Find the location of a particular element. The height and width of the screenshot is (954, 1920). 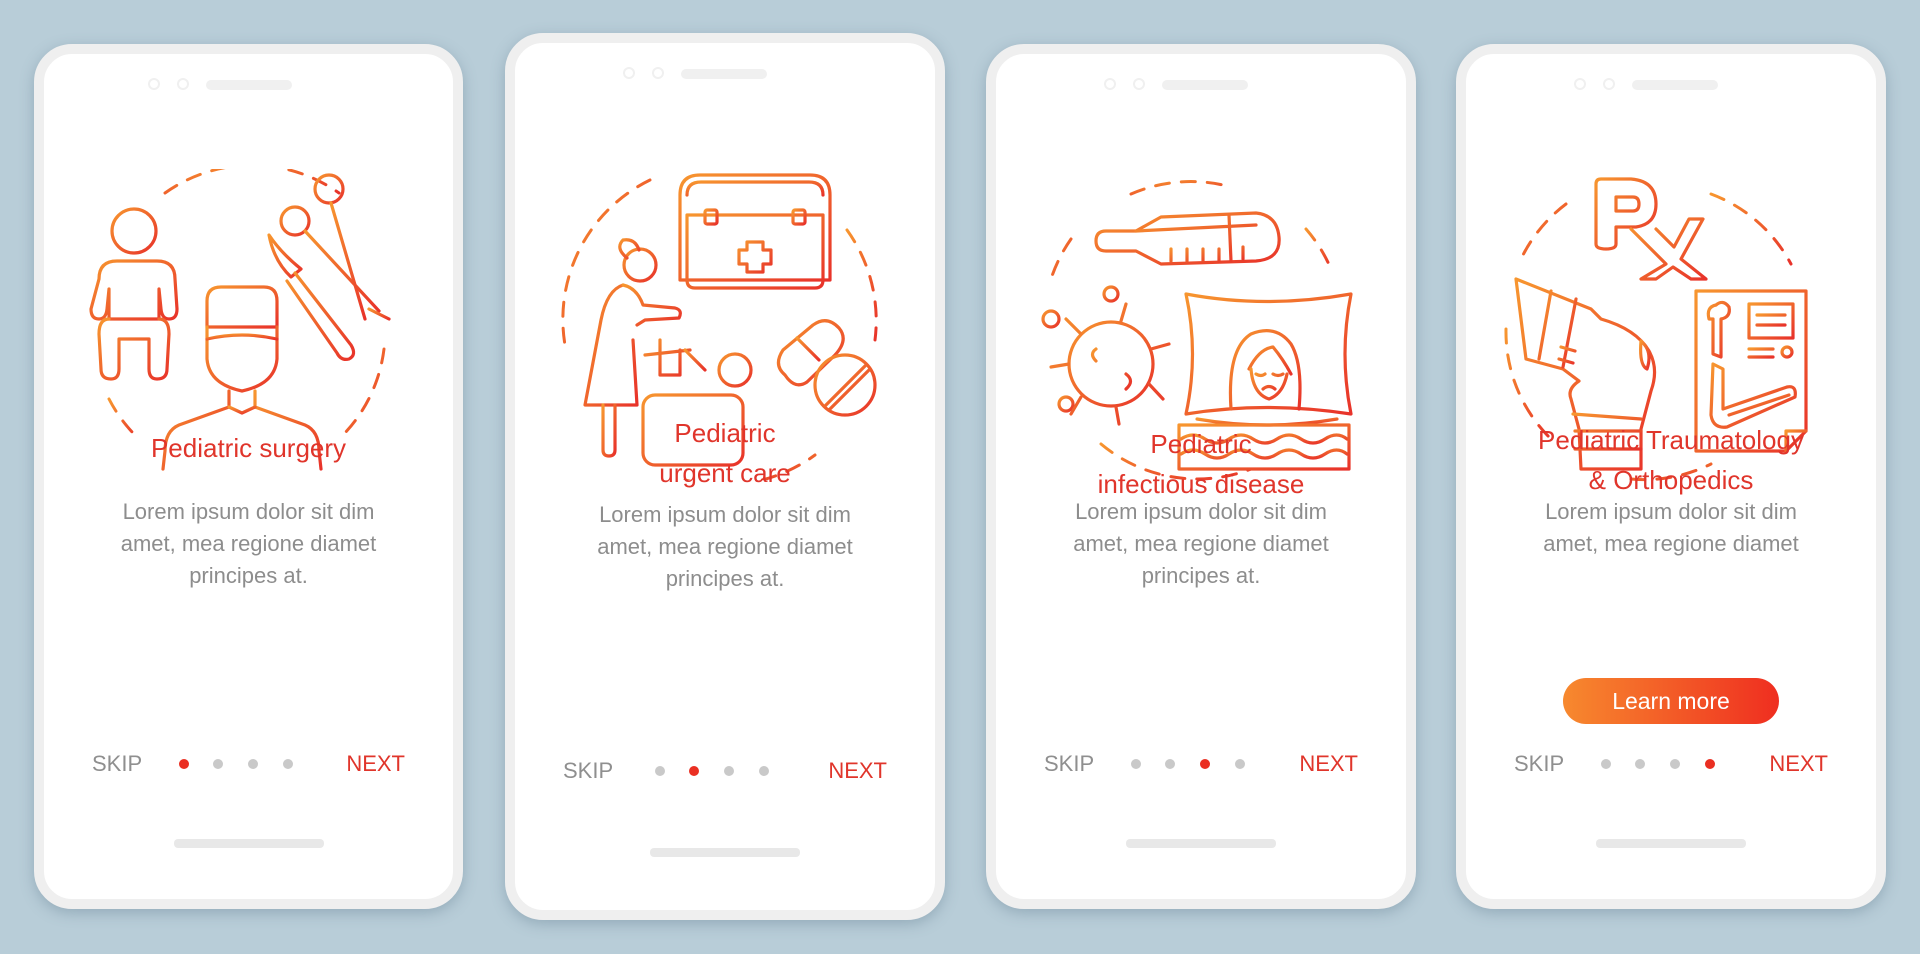

title-line: Pediatric surgery is located at coordinates (248, 448).